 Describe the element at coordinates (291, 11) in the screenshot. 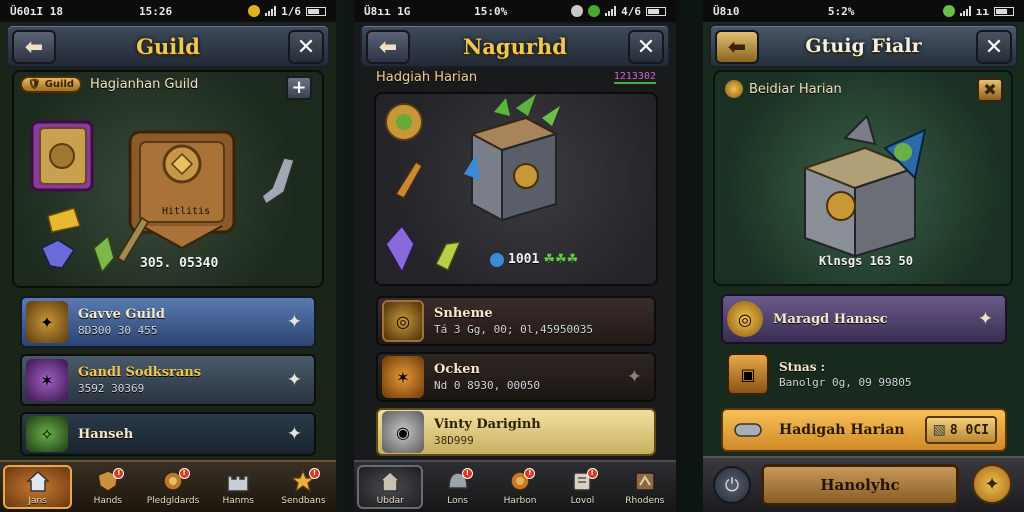

I see `status-right: 1/6` at that location.